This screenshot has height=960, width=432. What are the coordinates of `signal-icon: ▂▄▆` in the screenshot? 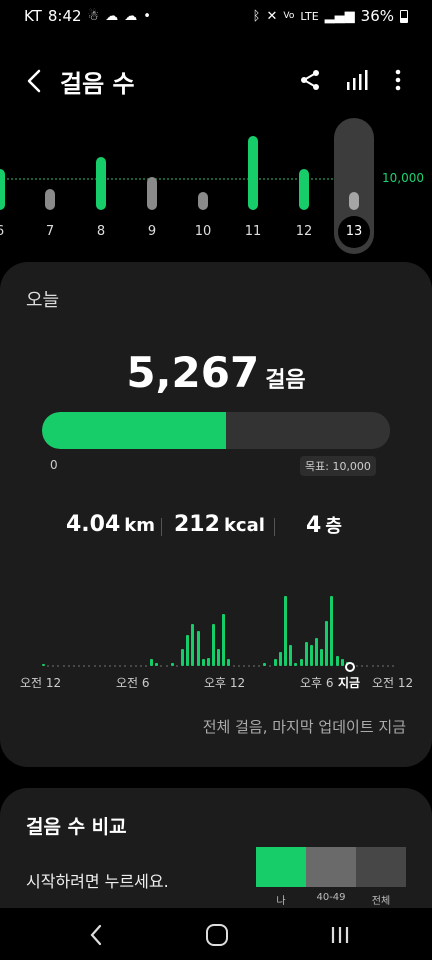 It's located at (339, 16).